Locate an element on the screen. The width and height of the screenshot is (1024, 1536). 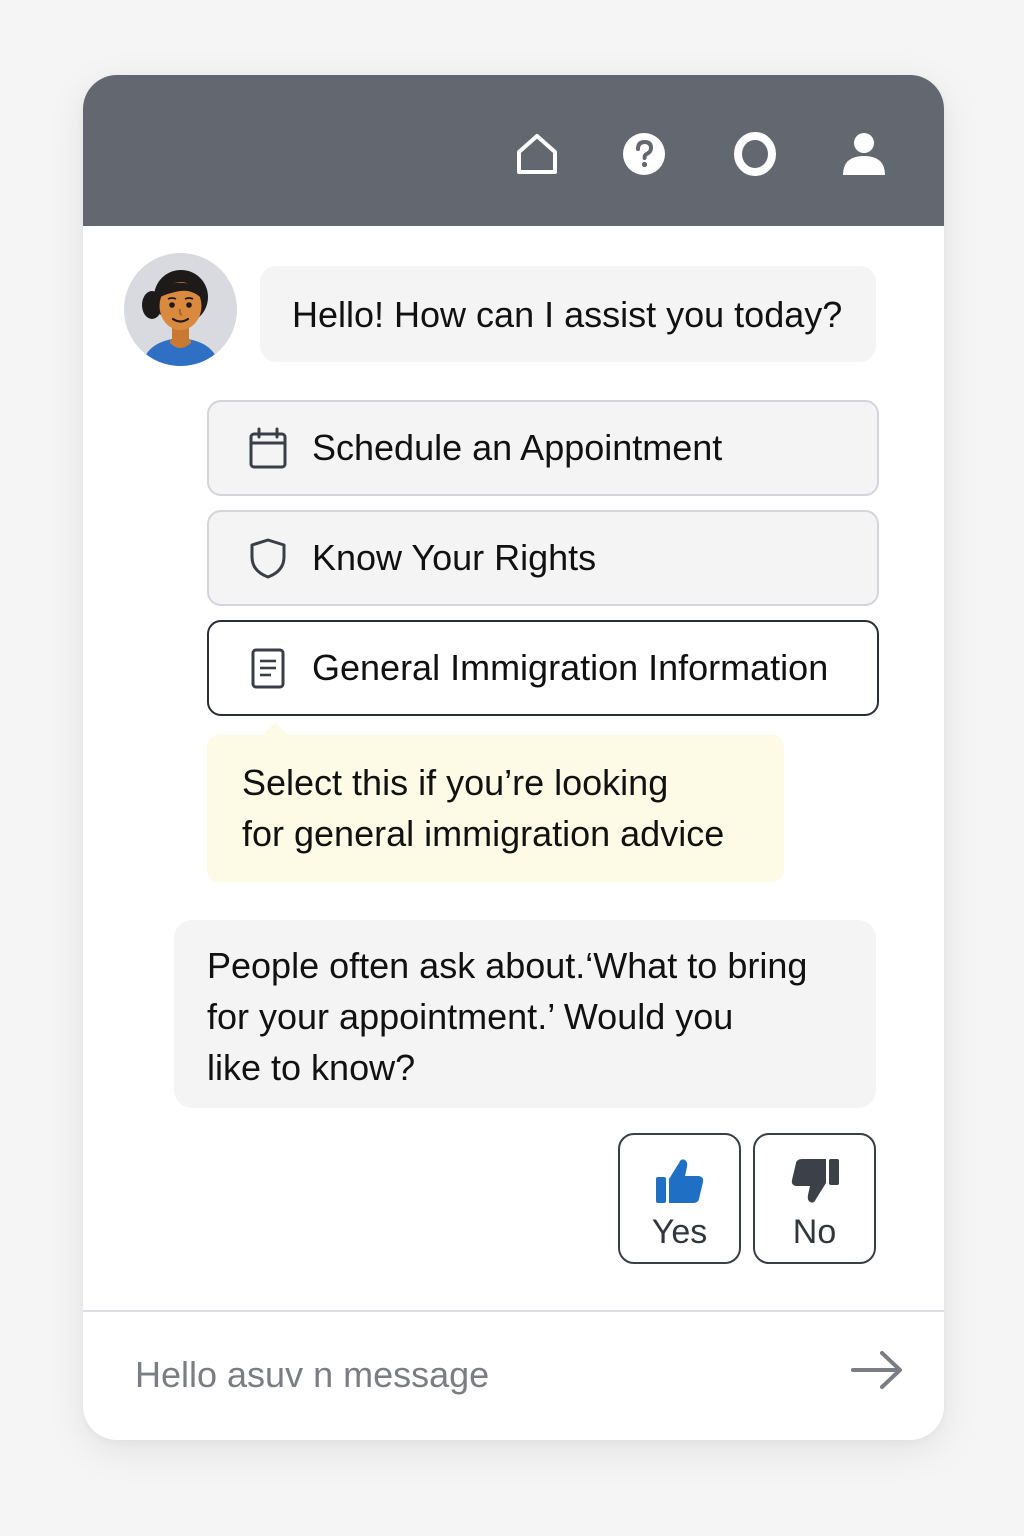
thumbs-down-icon is located at coordinates (815, 1181).